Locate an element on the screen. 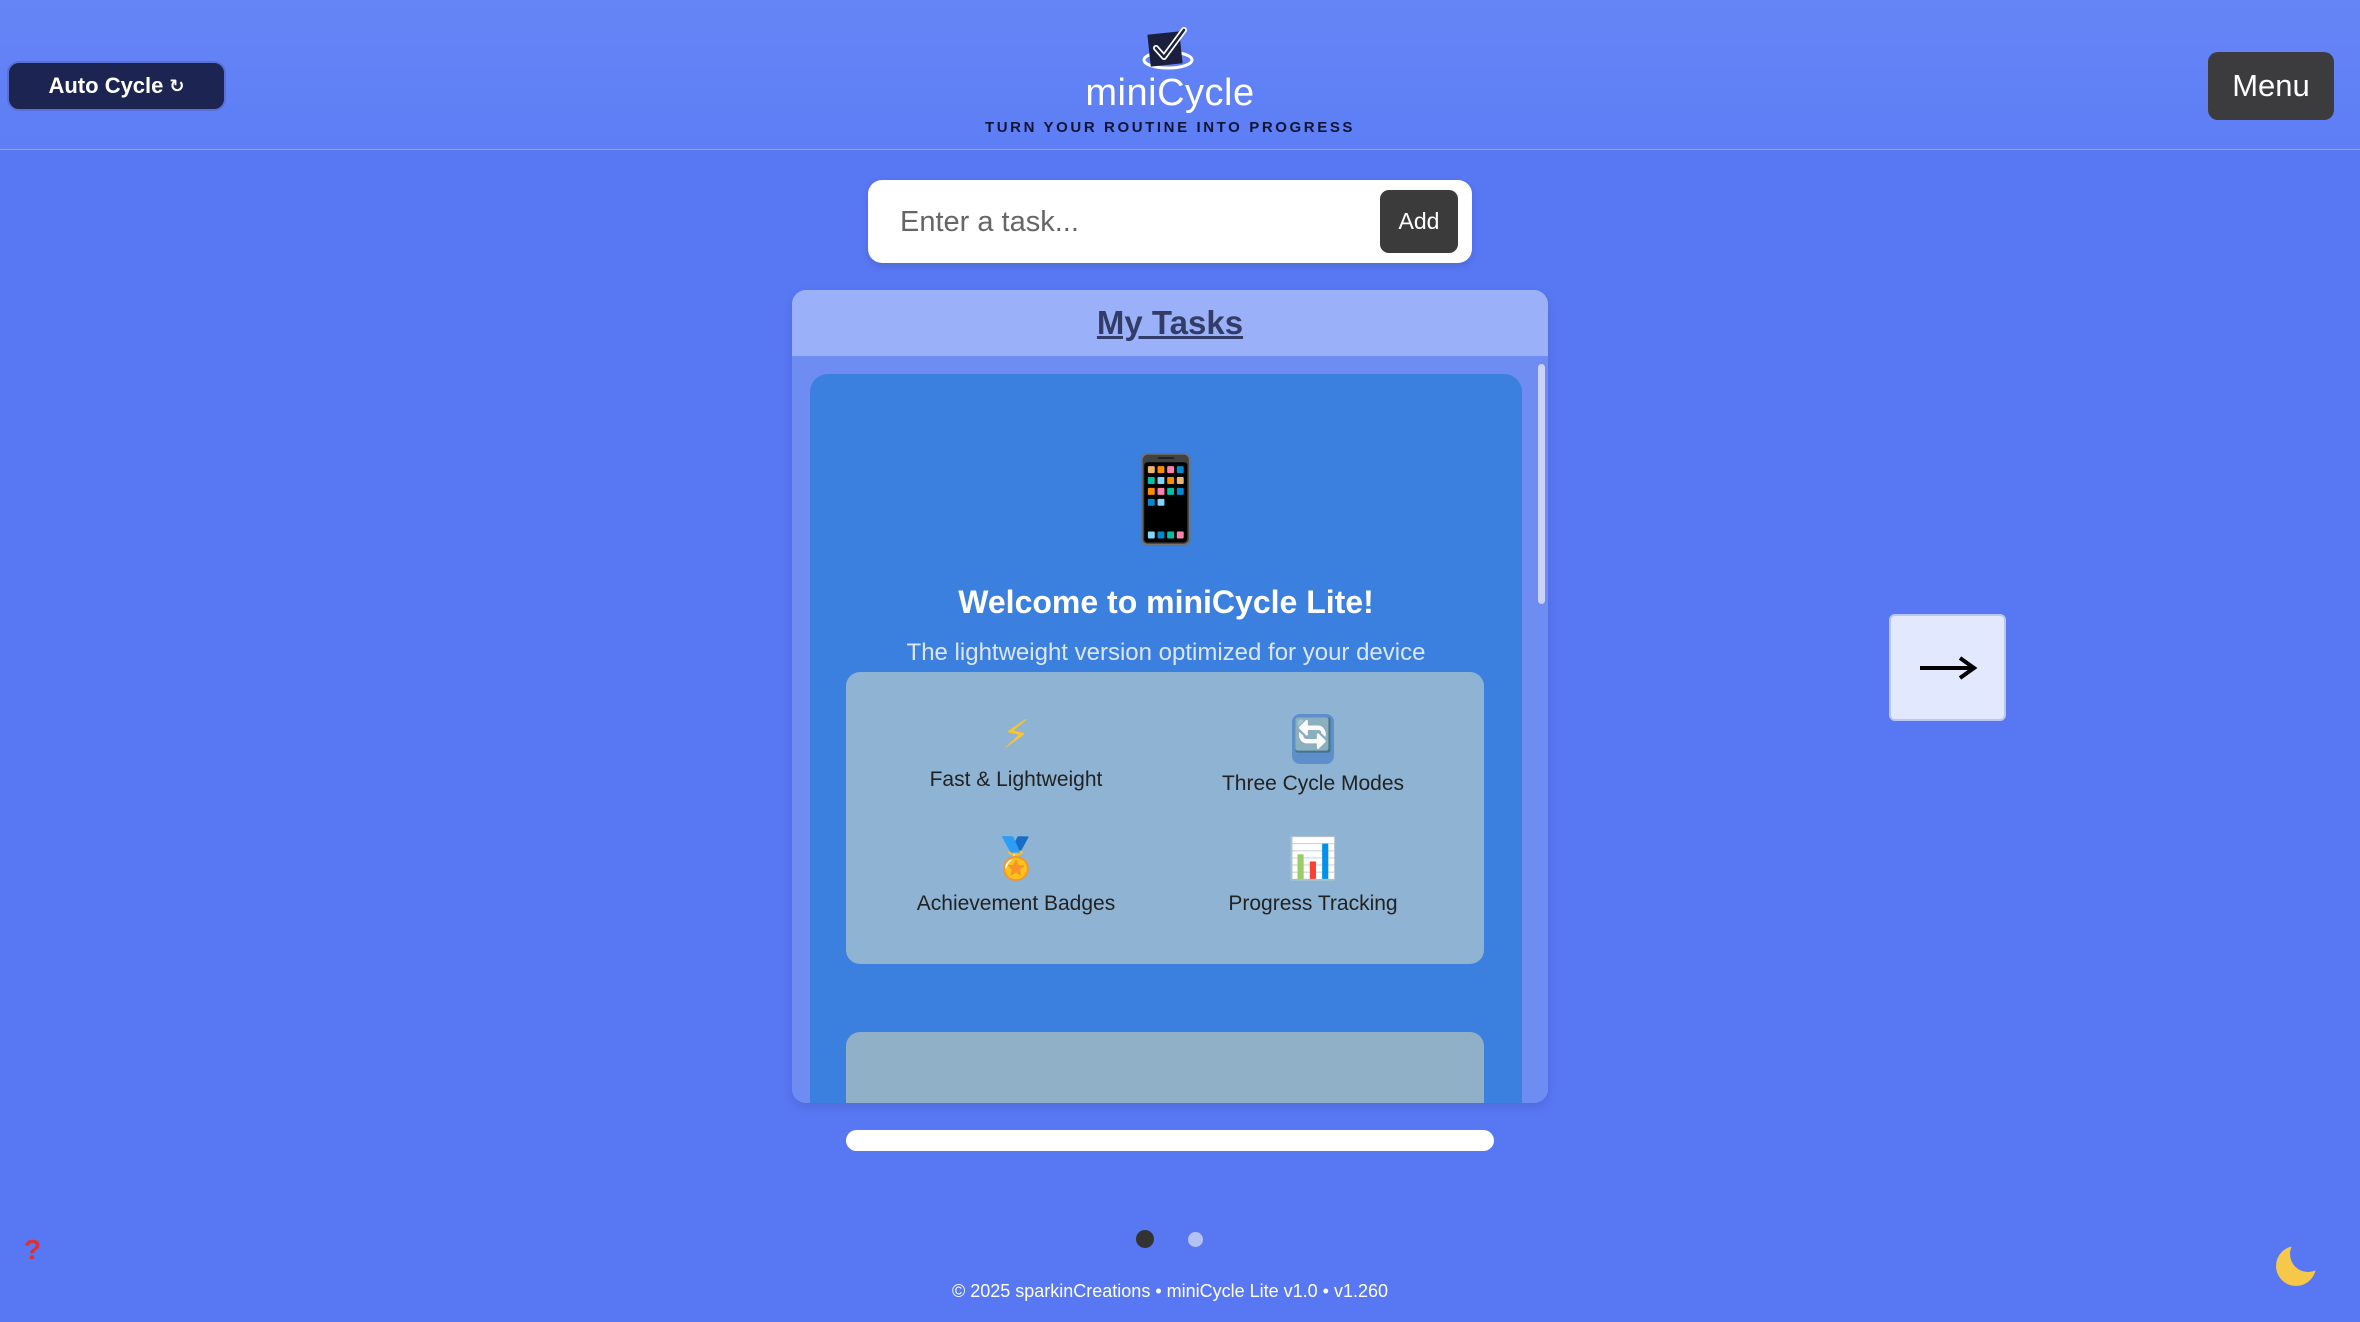 The width and height of the screenshot is (2360, 1322). task-input is located at coordinates (1135, 222).